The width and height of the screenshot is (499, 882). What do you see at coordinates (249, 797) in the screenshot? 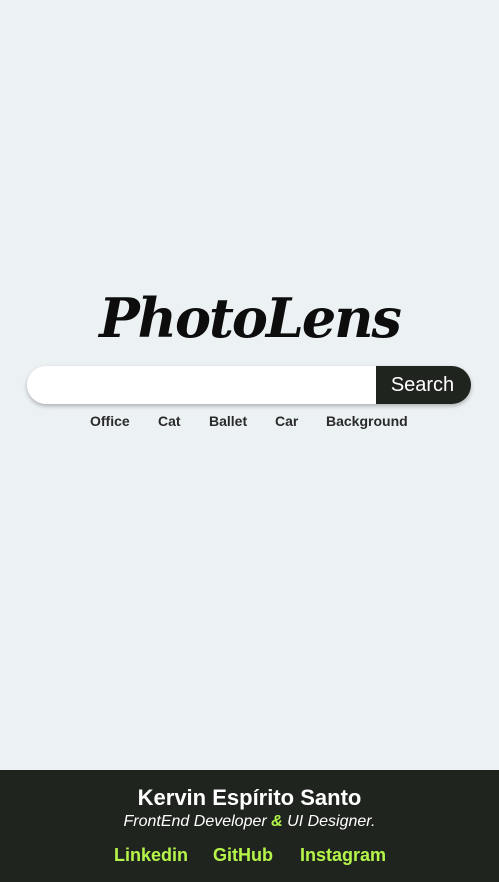
I see `author-name: Kervin Espírito Santo` at bounding box center [249, 797].